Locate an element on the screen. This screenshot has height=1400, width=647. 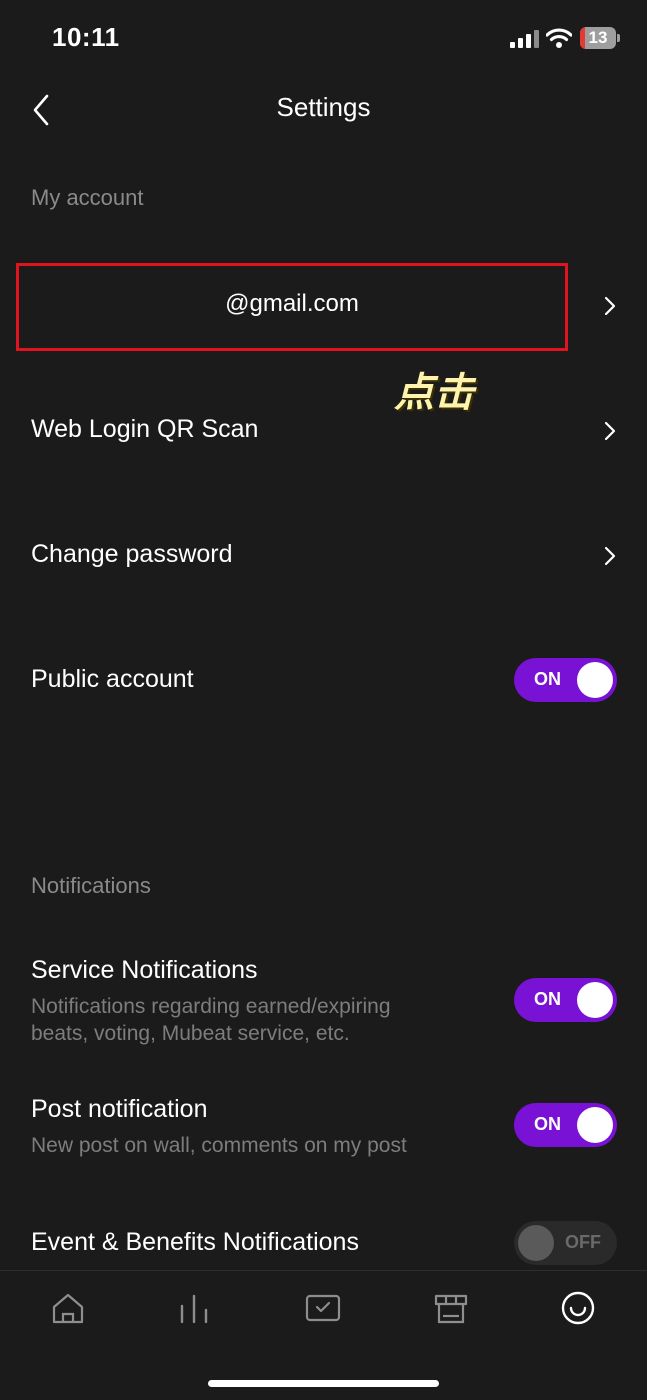
cellular-signal-icon is located at coordinates (524, 39).